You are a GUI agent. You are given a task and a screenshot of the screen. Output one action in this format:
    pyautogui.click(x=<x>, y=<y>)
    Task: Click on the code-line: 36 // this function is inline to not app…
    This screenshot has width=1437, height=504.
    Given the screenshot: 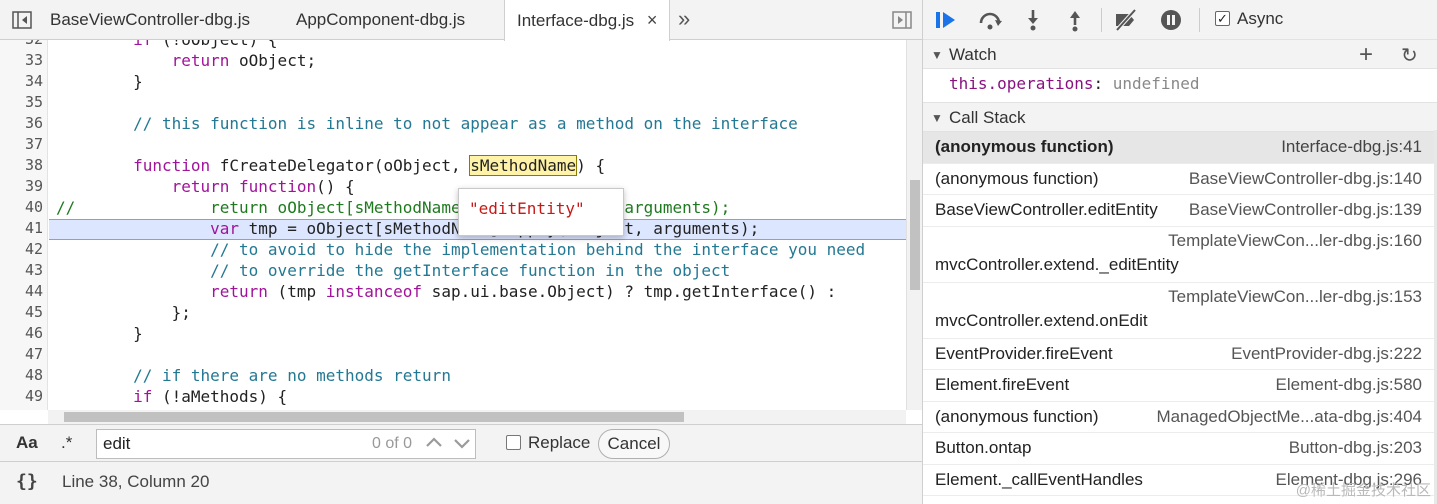 What is the action you would take?
    pyautogui.click(x=453, y=123)
    